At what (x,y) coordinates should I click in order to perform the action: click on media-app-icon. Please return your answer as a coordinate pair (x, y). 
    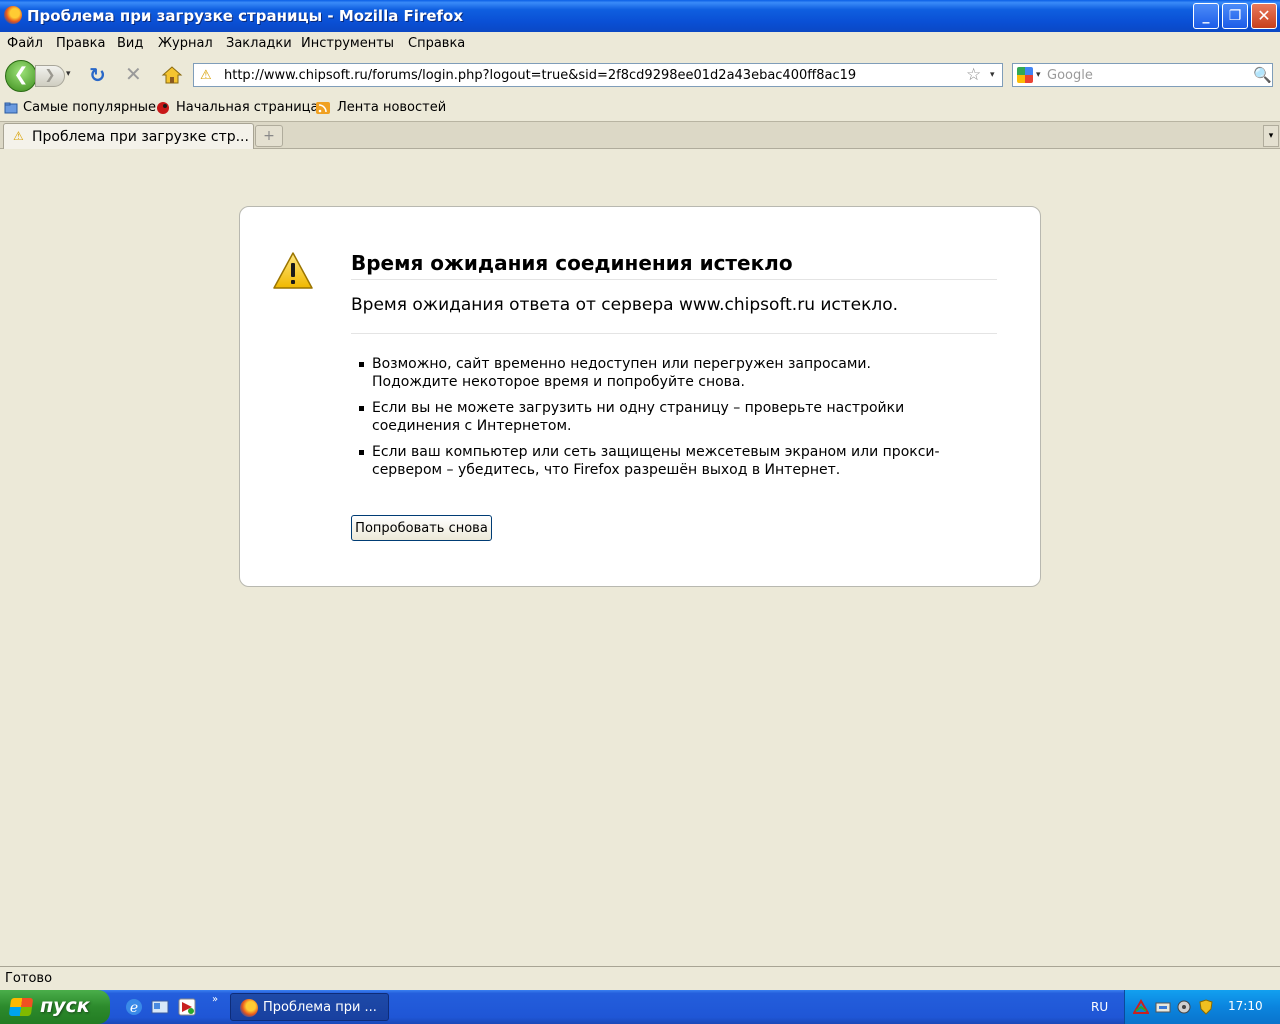
    Looking at the image, I should click on (187, 1007).